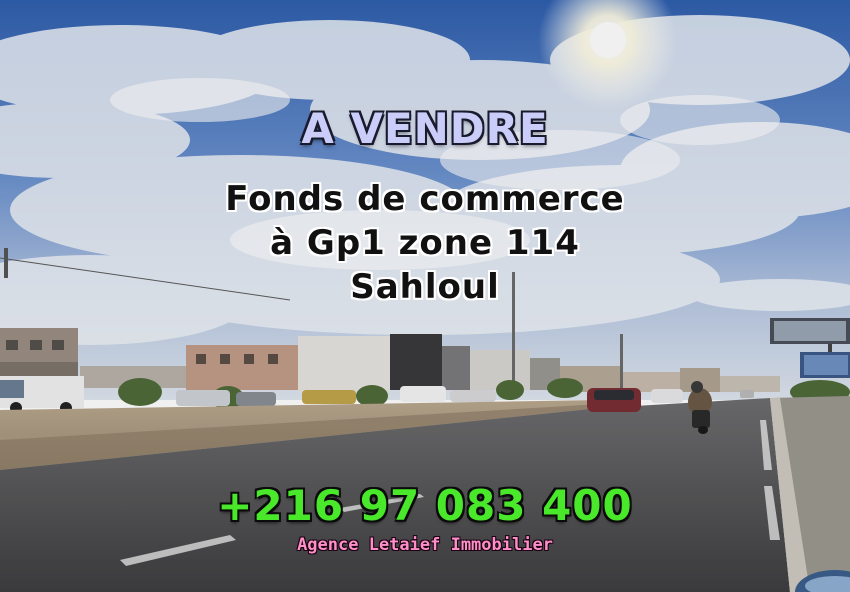  What do you see at coordinates (425, 287) in the screenshot?
I see `description-line-3: Sahloul` at bounding box center [425, 287].